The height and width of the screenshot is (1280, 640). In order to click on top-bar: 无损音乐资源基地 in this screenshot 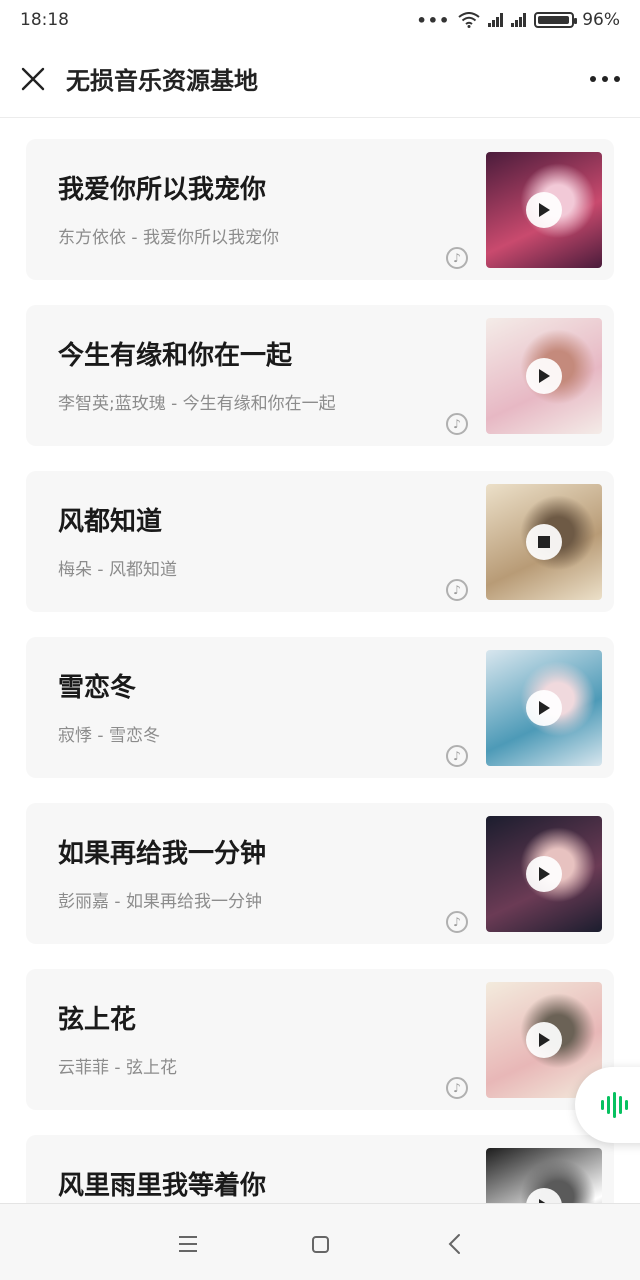, I will do `click(320, 79)`.